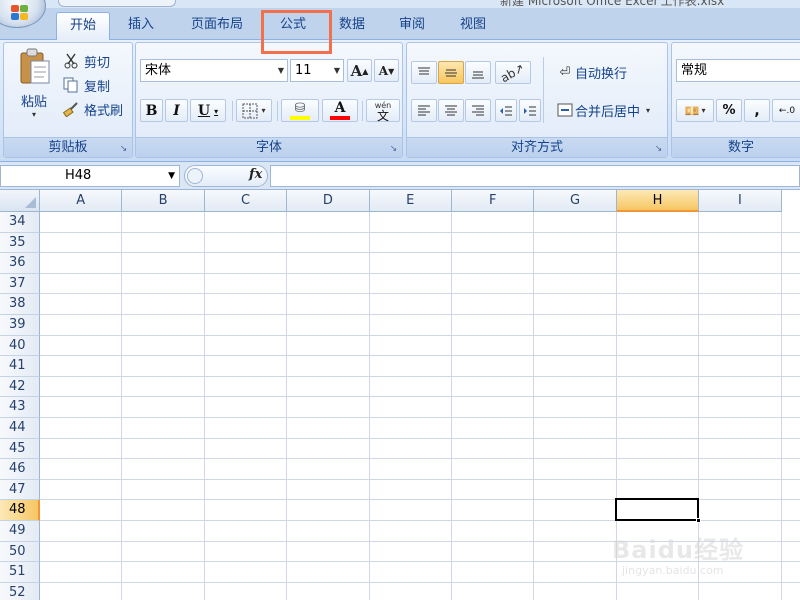 The image size is (800, 600). I want to click on align-right-icon, so click(478, 110).